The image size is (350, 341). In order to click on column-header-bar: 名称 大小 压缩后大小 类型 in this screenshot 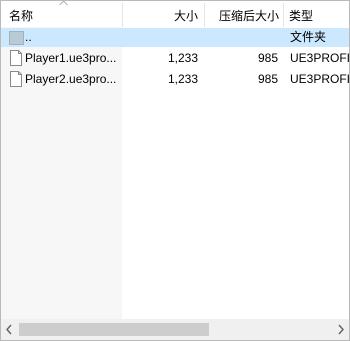, I will do `click(175, 14)`.